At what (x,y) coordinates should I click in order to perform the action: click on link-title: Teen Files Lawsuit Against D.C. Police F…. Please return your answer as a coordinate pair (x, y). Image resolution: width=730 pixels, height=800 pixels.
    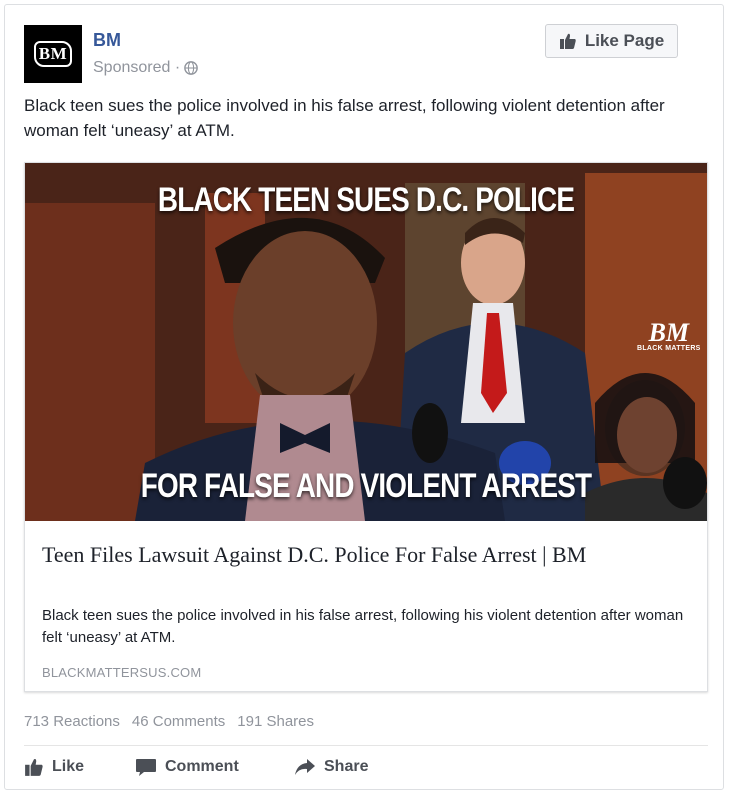
    Looking at the image, I should click on (367, 555).